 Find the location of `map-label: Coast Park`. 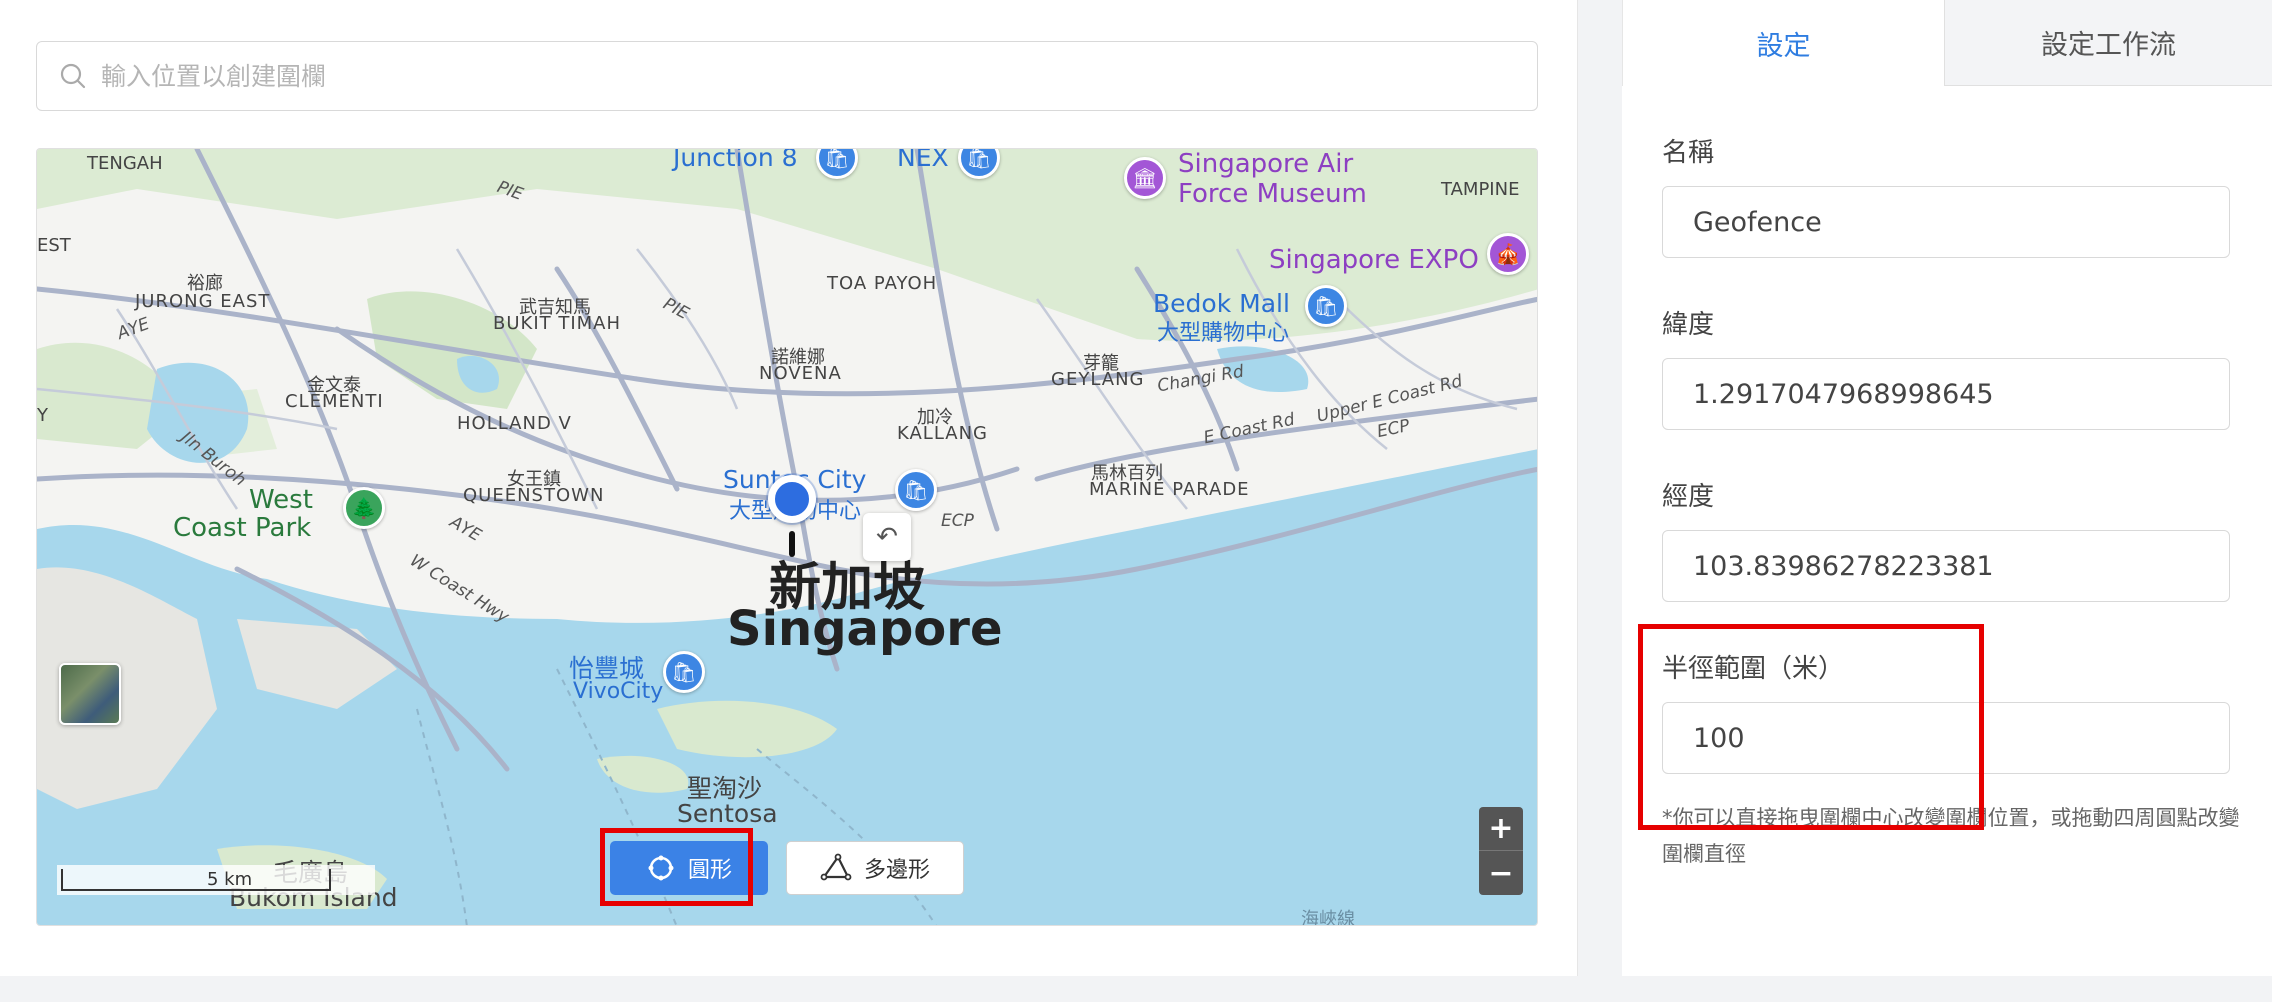

map-label: Coast Park is located at coordinates (242, 528).